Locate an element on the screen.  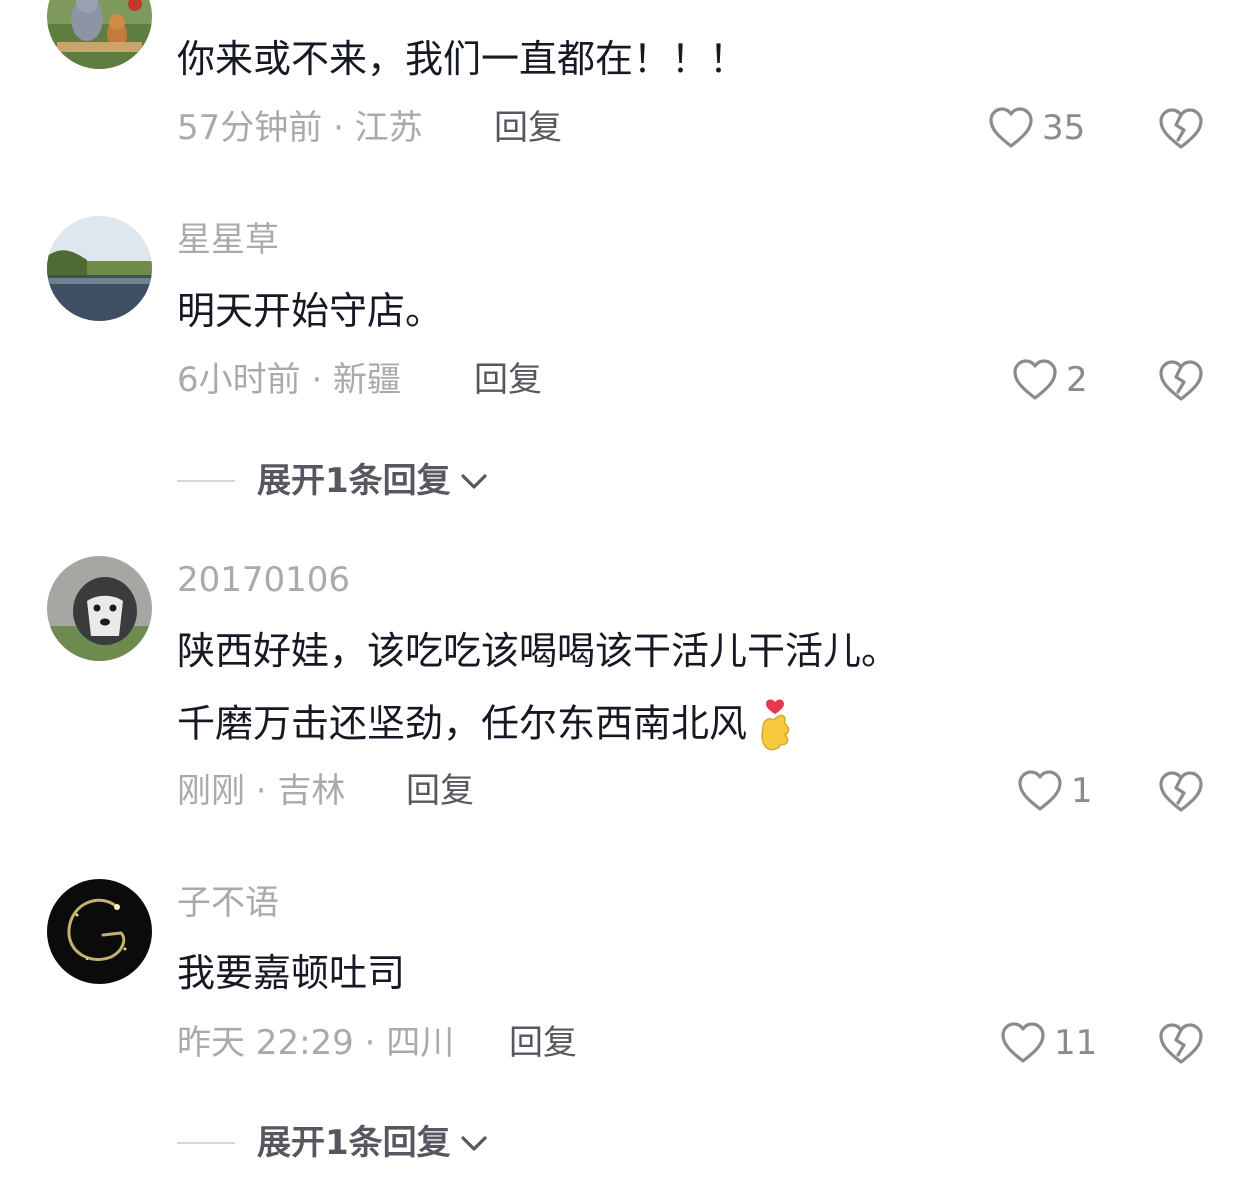
comment-time-location: 57分钟前 · 江苏 is located at coordinates (300, 128).